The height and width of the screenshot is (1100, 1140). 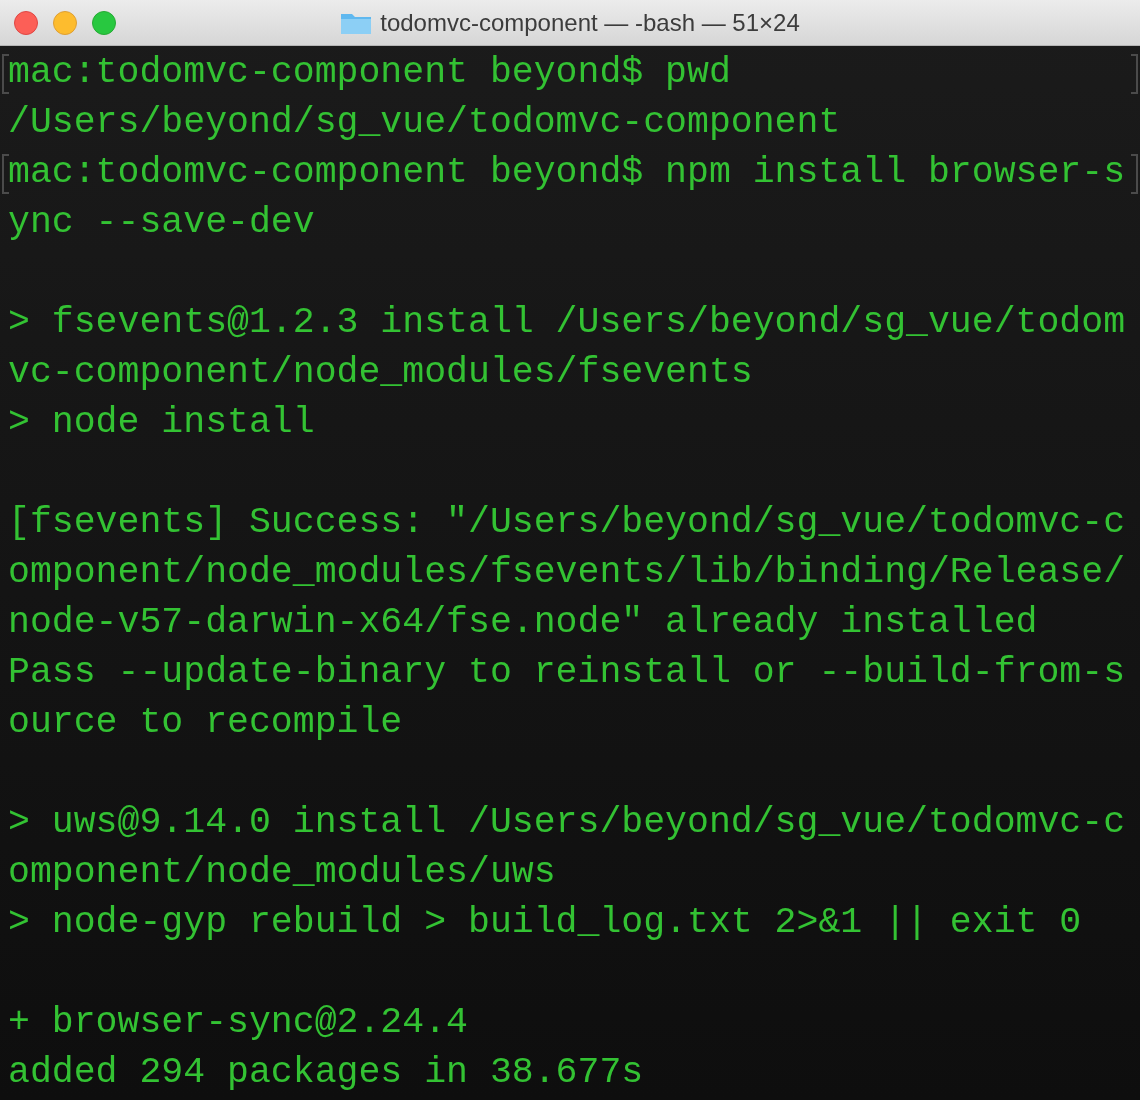 I want to click on terminal-line: ource to recompile, so click(x=205, y=723).